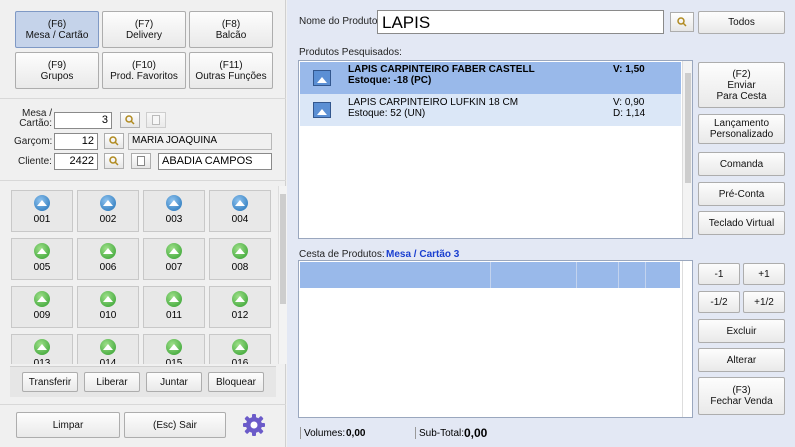  Describe the element at coordinates (108, 267) in the screenshot. I see `table-number: 006` at that location.